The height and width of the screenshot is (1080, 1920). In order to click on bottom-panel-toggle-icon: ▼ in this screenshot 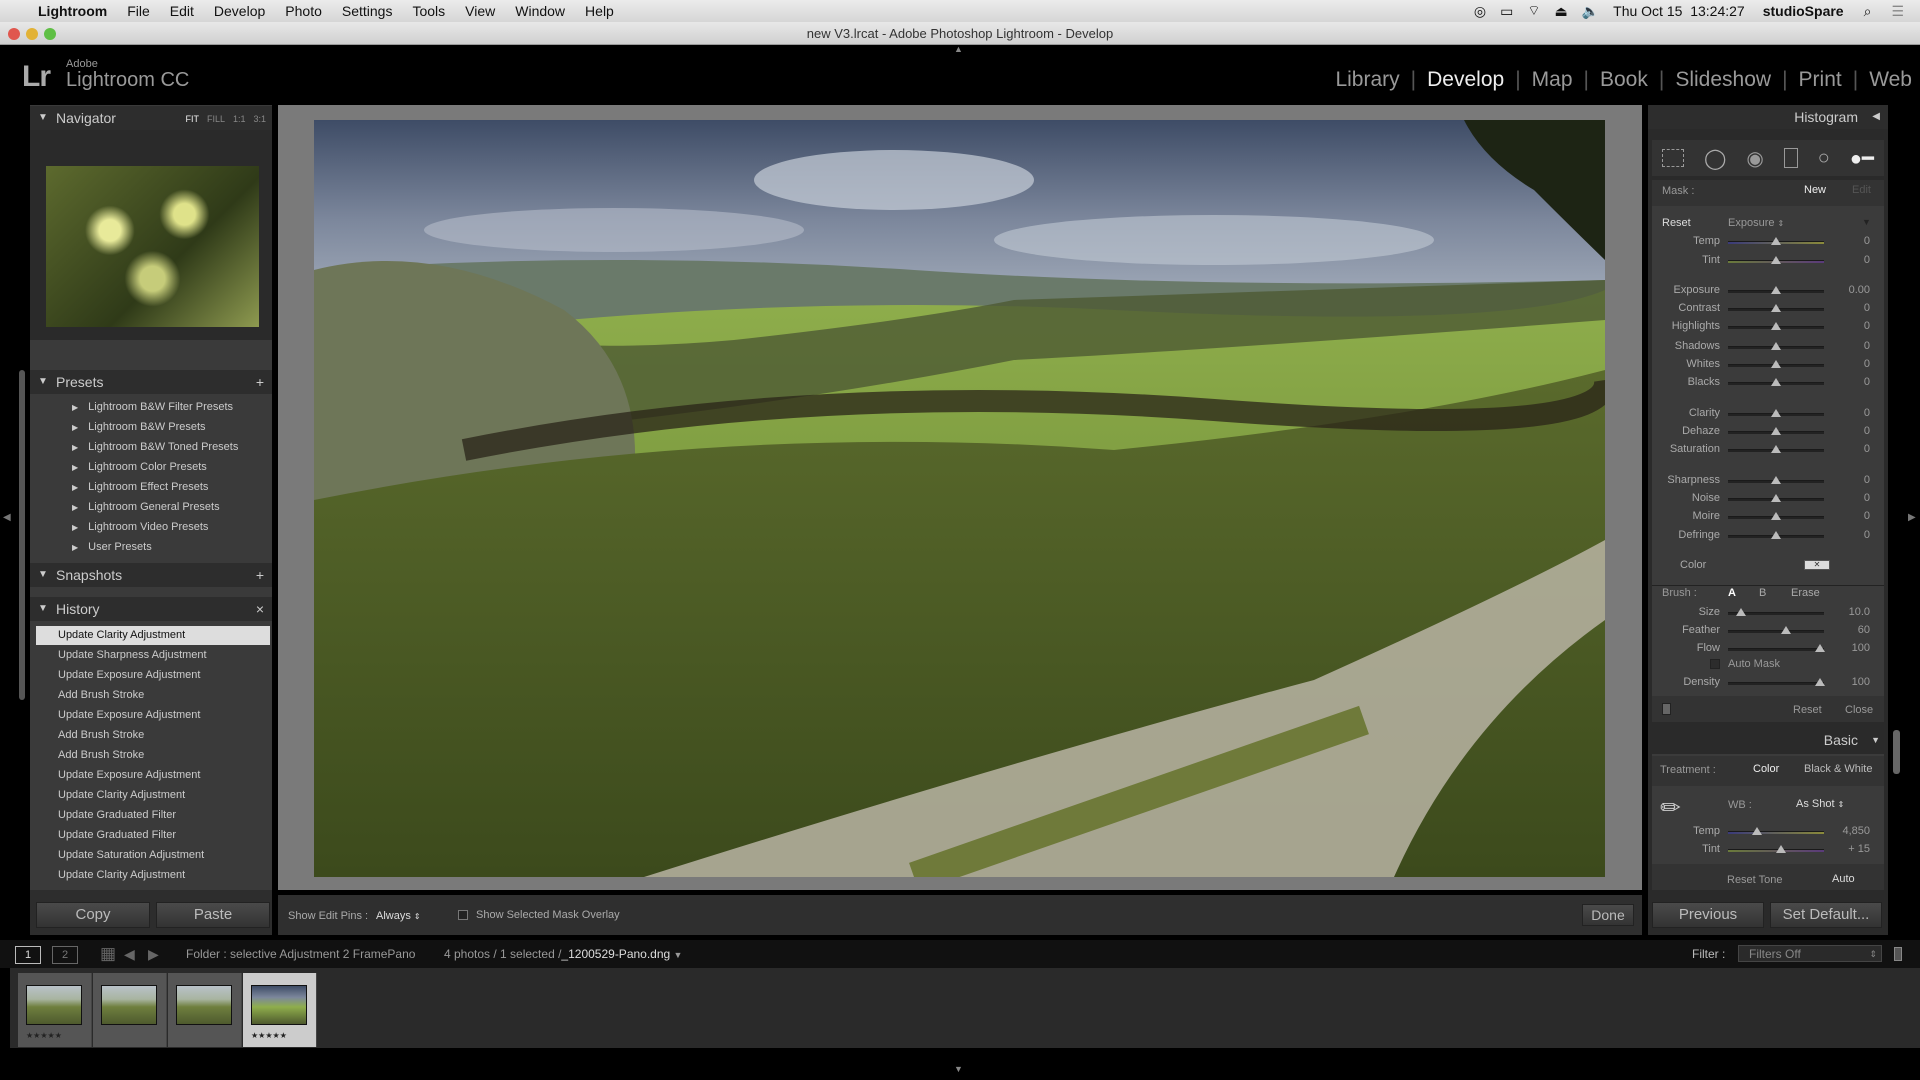, I will do `click(958, 1069)`.